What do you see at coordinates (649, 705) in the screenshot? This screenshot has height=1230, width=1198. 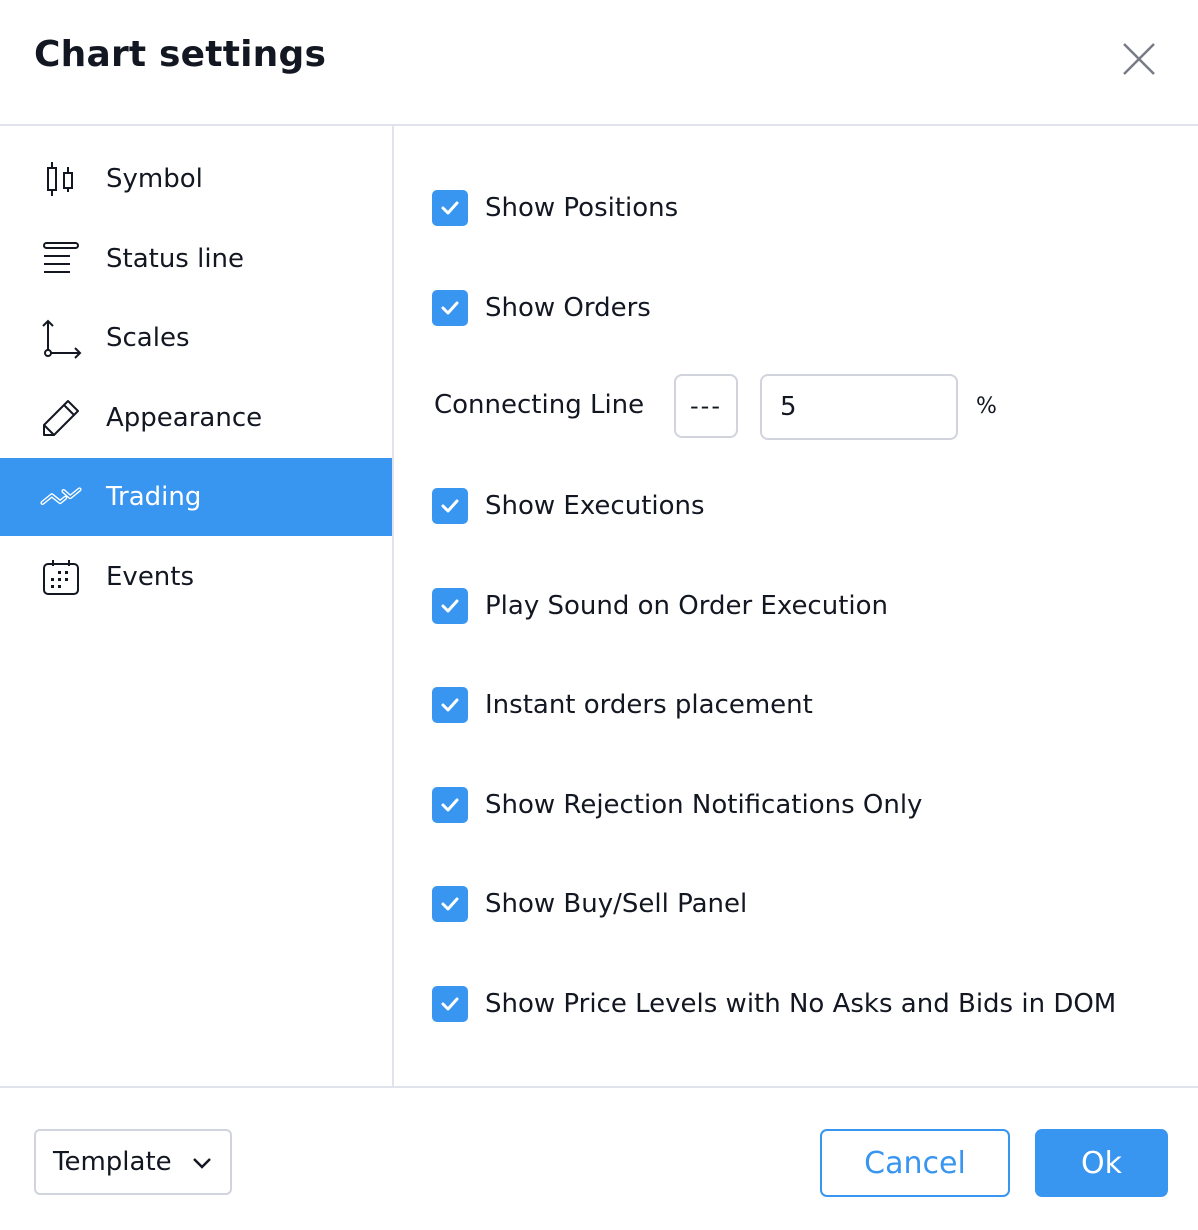 I see `option-label: Instant orders placement` at bounding box center [649, 705].